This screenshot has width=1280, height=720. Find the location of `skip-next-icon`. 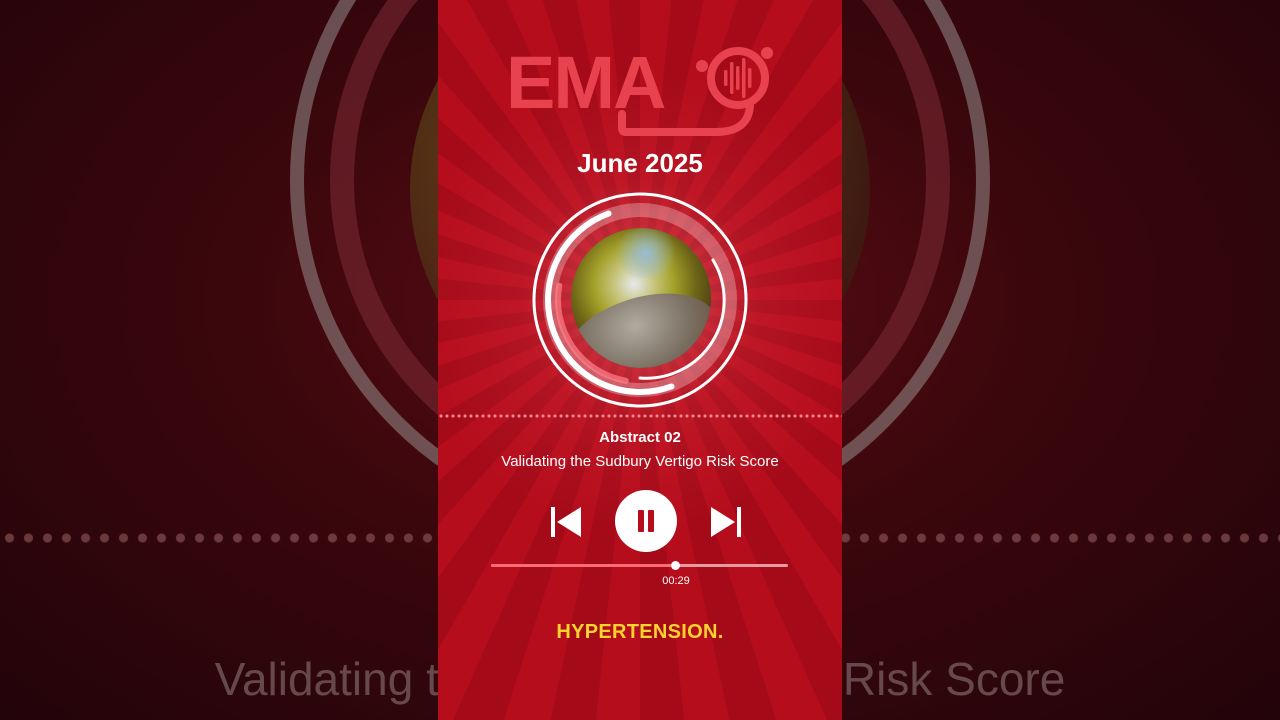

skip-next-icon is located at coordinates (726, 522).